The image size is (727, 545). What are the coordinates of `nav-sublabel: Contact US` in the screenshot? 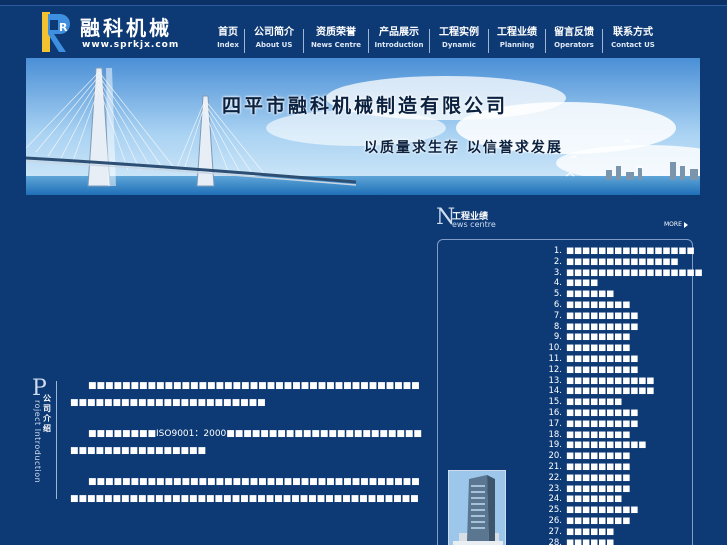 It's located at (633, 45).